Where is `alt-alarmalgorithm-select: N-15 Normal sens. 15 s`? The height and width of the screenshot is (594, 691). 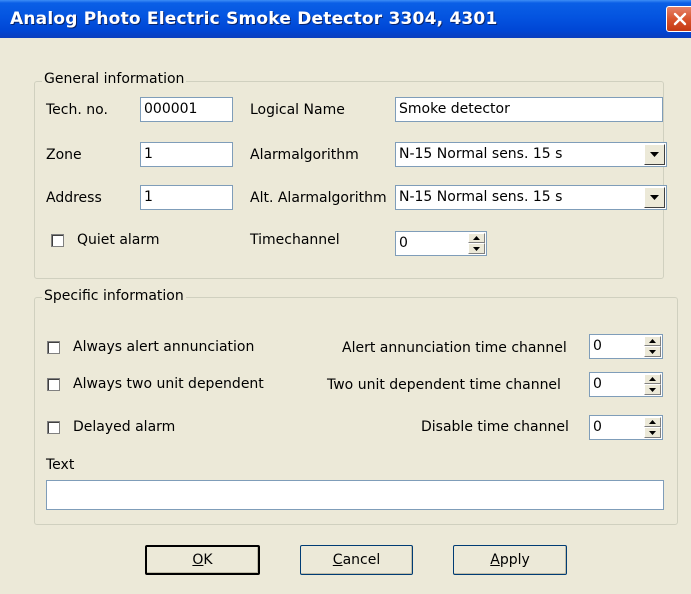
alt-alarmalgorithm-select: N-15 Normal sens. 15 s is located at coordinates (531, 197).